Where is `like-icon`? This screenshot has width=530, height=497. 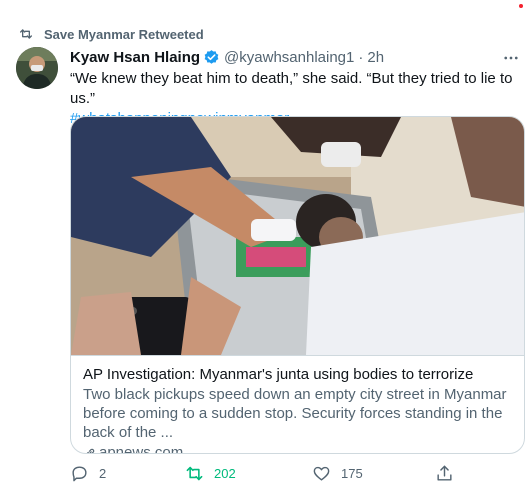 like-icon is located at coordinates (321, 473).